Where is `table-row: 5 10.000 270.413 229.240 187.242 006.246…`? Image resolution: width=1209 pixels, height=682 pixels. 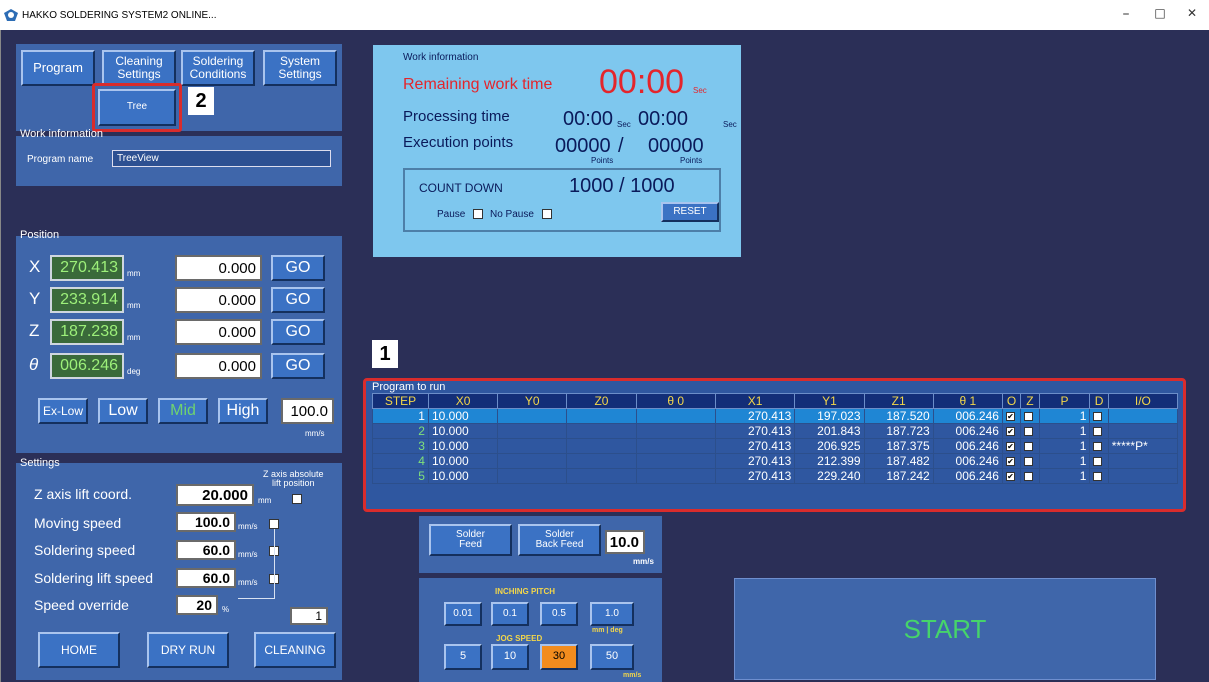
table-row: 5 10.000 270.413 229.240 187.242 006.246… is located at coordinates (775, 476).